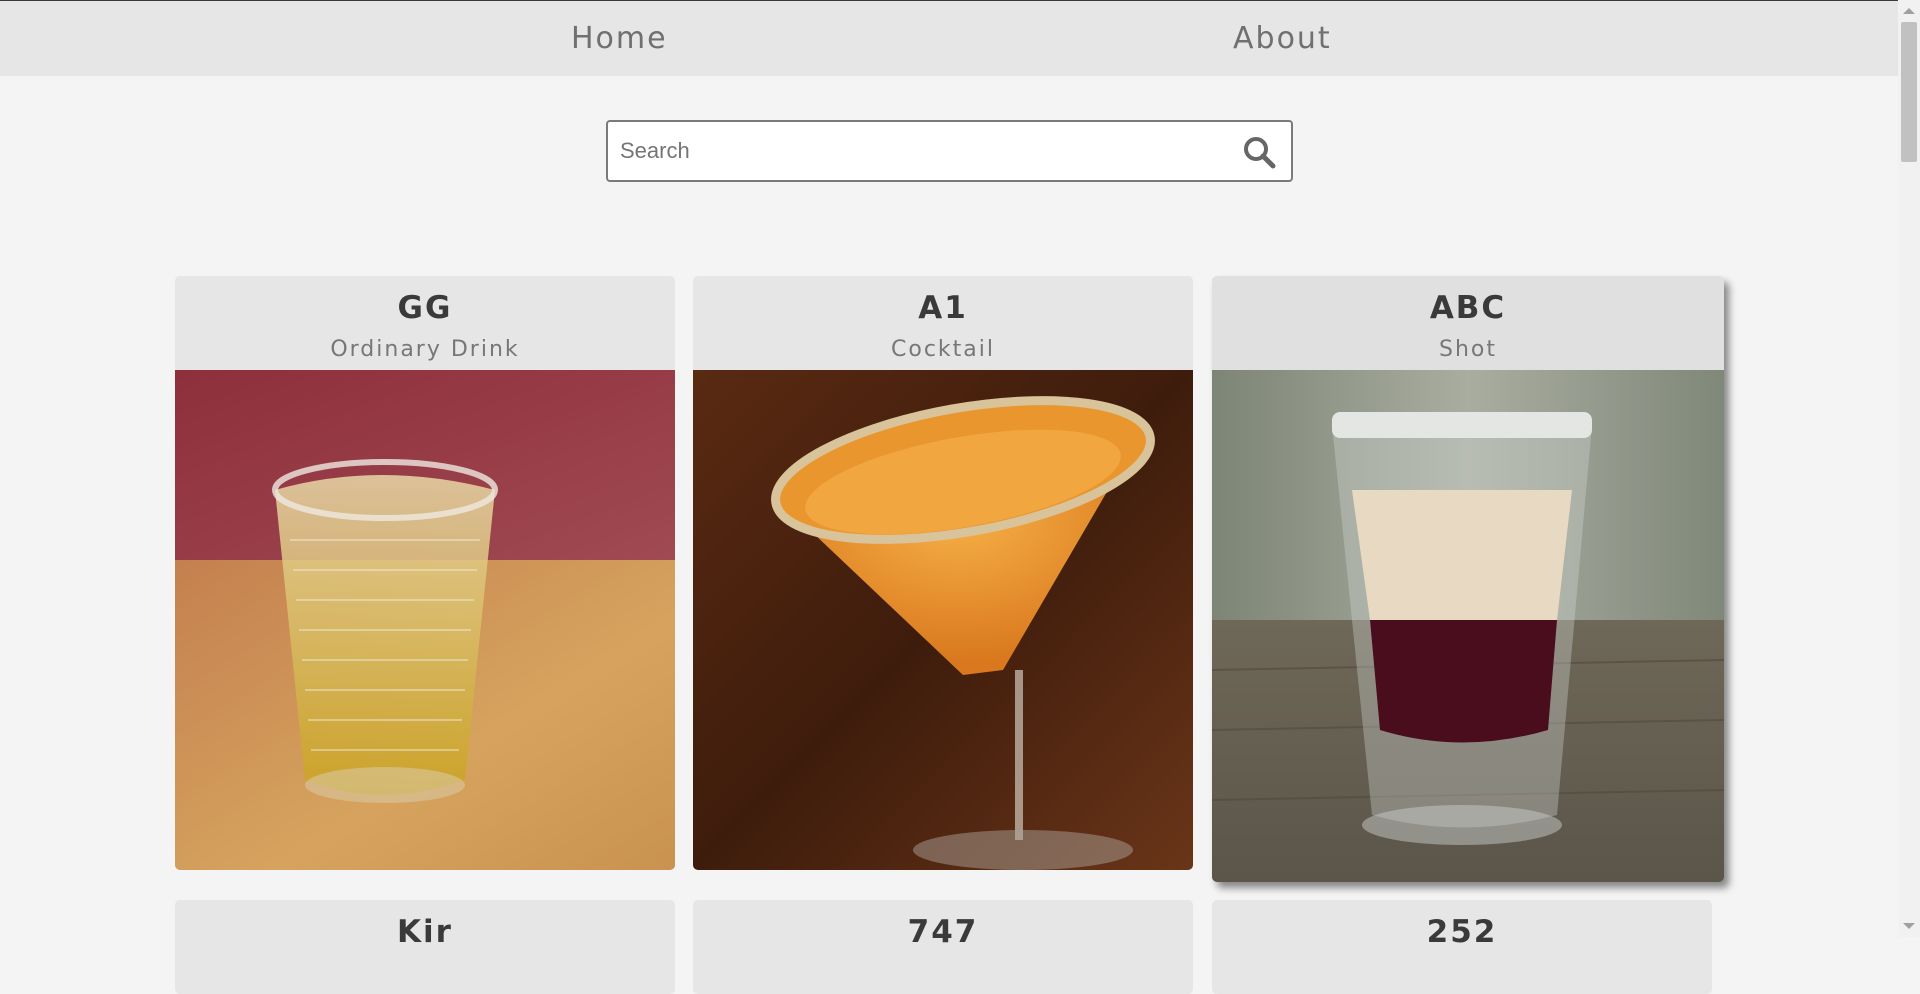 The height and width of the screenshot is (994, 1920). What do you see at coordinates (943, 932) in the screenshot?
I see `drink-name: 747` at bounding box center [943, 932].